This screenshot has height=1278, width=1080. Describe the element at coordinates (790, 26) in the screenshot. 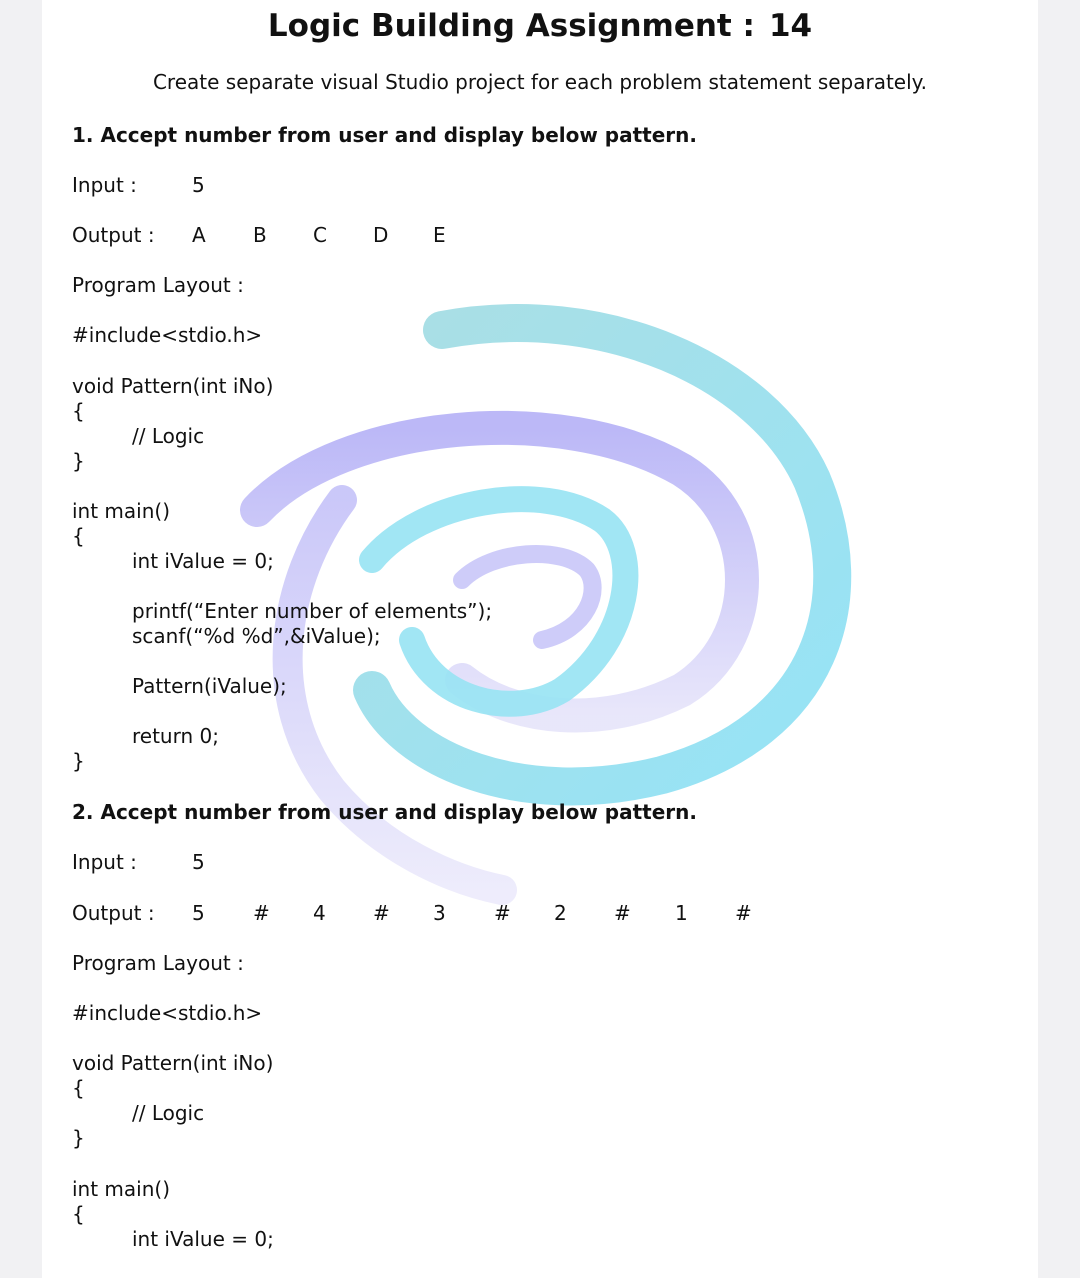

I see `title-number: 14` at that location.